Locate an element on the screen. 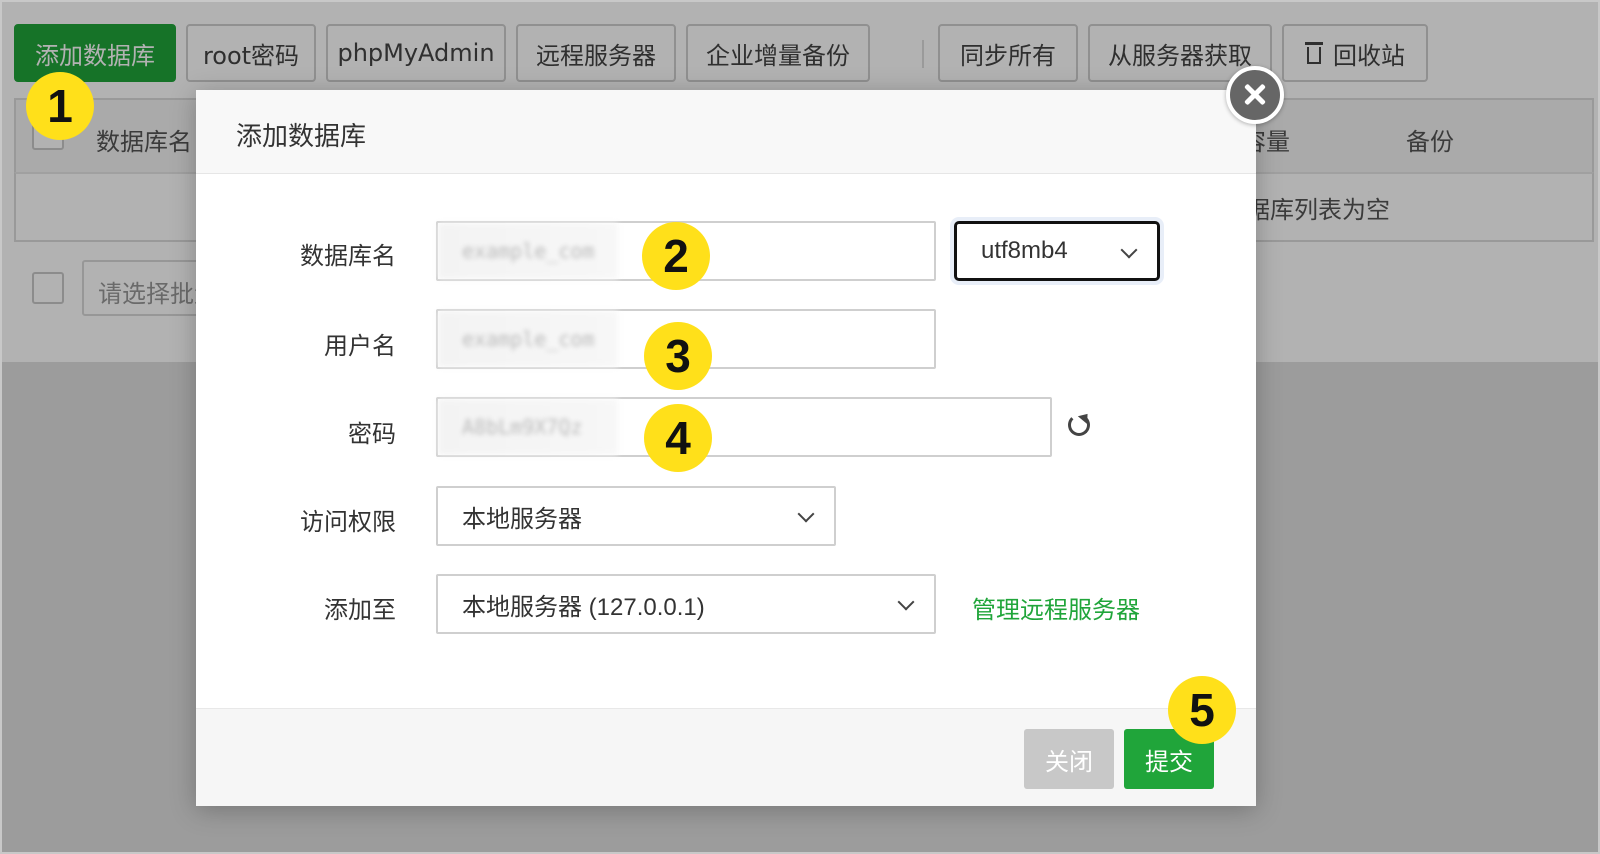  step-badge-2: 2 is located at coordinates (676, 256).